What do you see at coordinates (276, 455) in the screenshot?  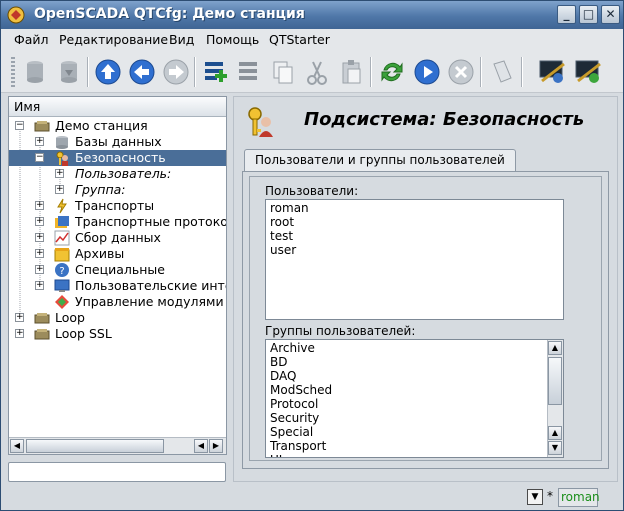 I see `list-item: UI` at bounding box center [276, 455].